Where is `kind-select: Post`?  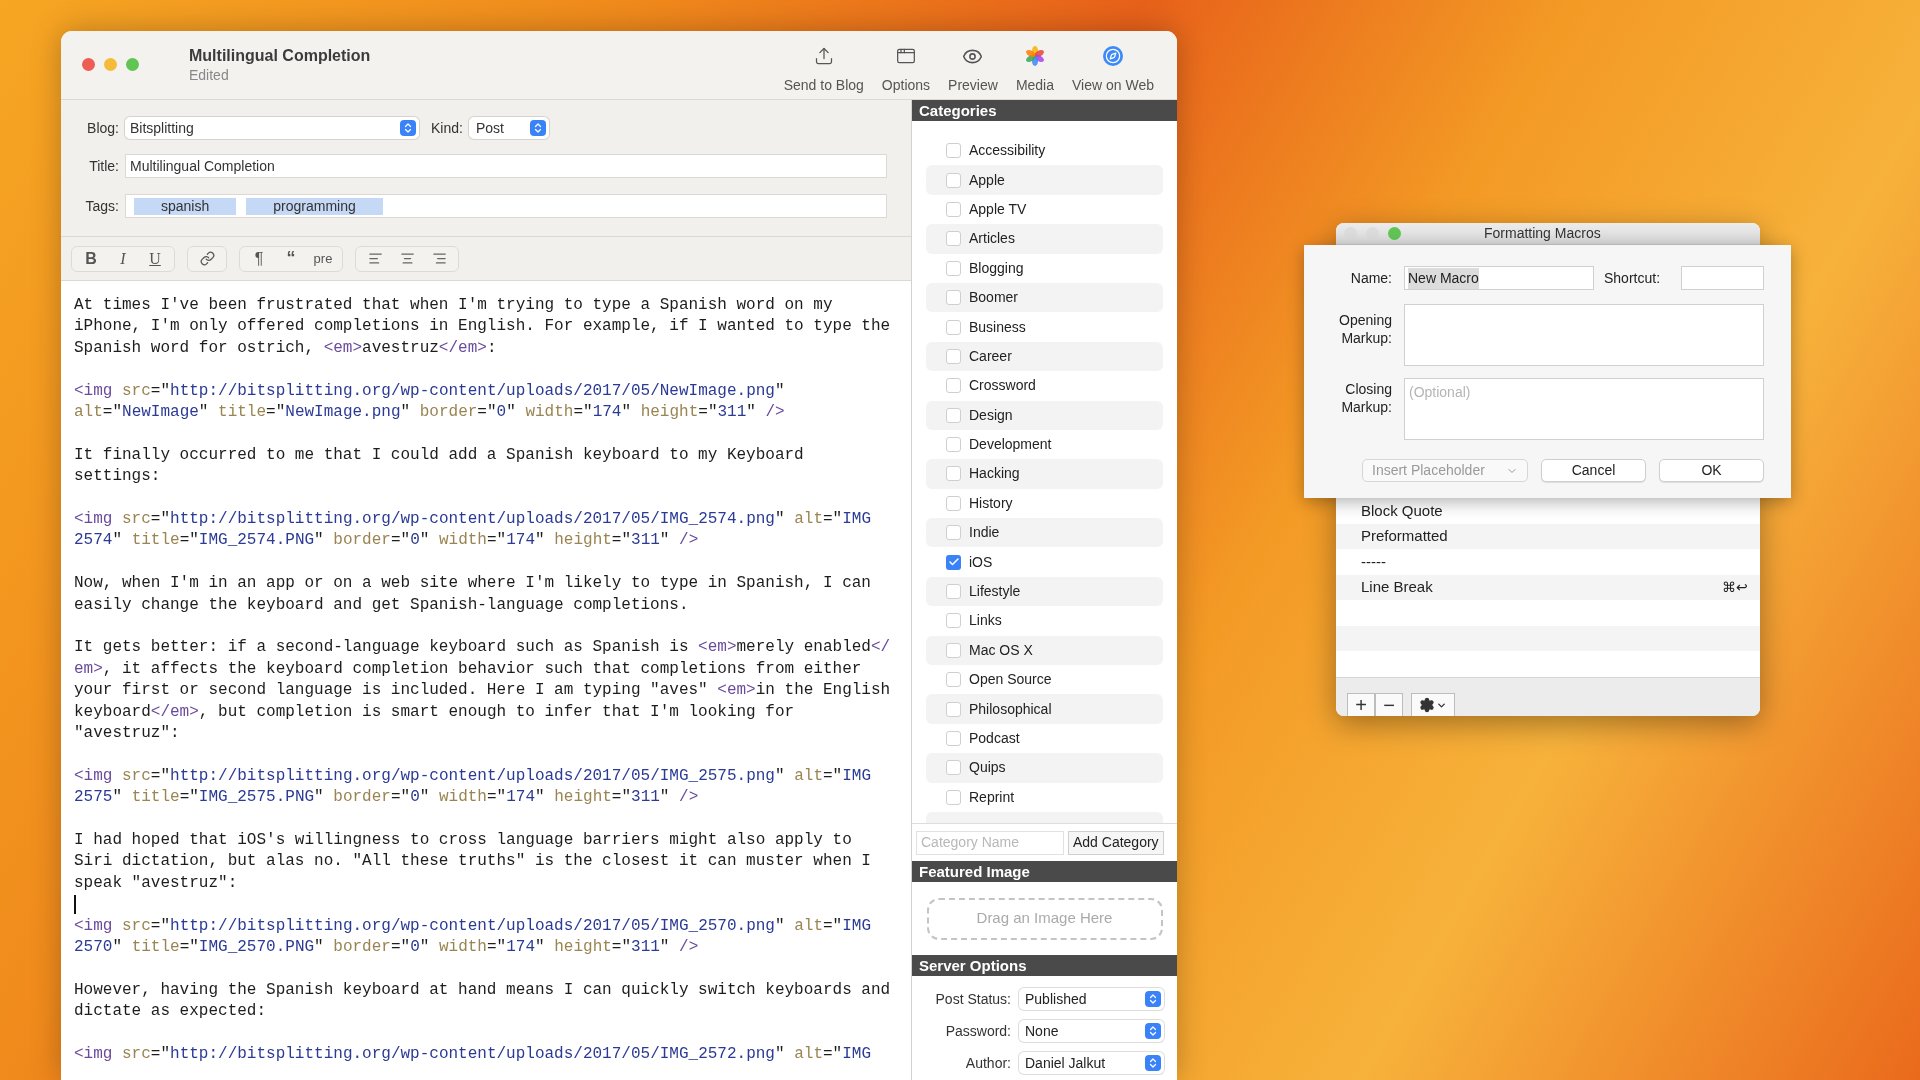
kind-select: Post is located at coordinates (508, 128).